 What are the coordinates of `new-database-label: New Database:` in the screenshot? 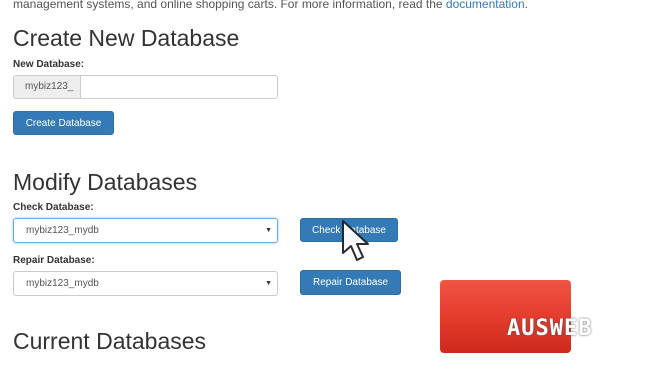 It's located at (49, 64).